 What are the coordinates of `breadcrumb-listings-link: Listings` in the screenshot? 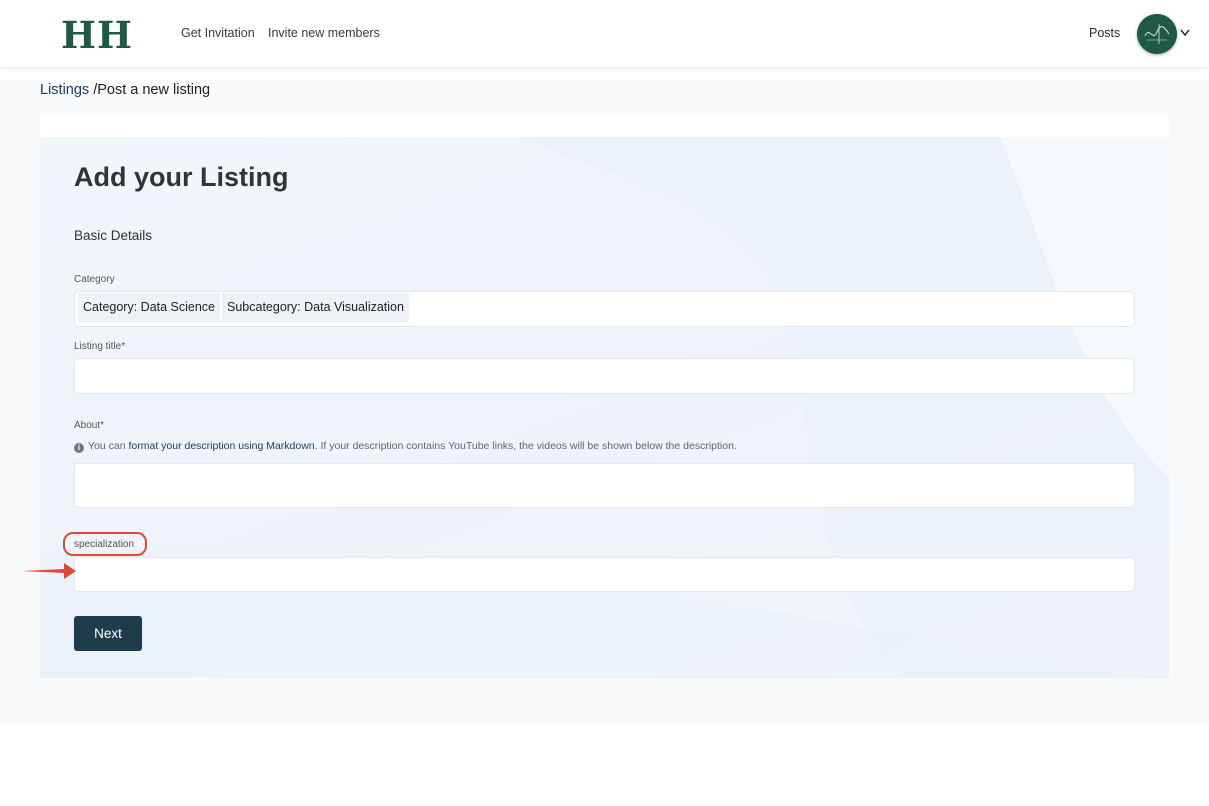 It's located at (64, 90).